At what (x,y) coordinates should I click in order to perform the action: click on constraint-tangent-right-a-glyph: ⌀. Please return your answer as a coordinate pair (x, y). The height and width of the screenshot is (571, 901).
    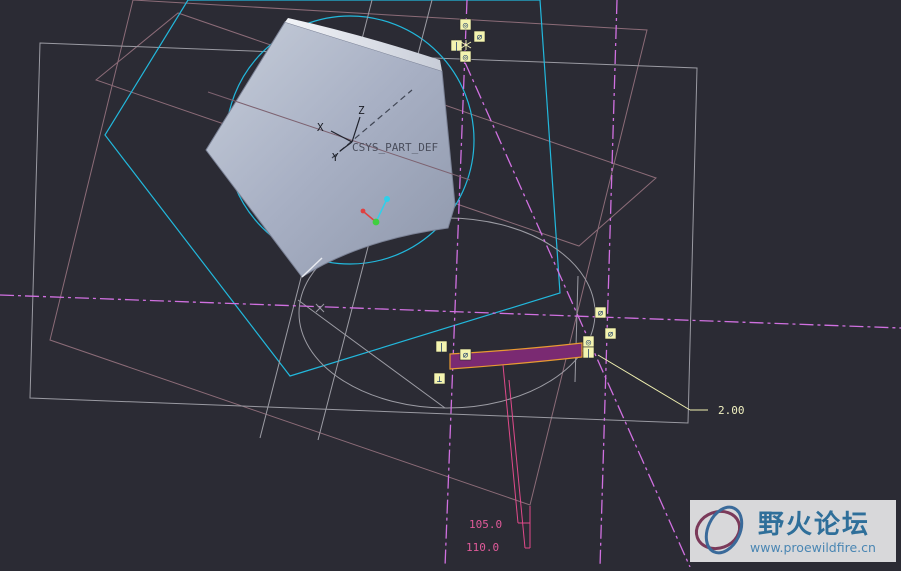
    Looking at the image, I should click on (601, 314).